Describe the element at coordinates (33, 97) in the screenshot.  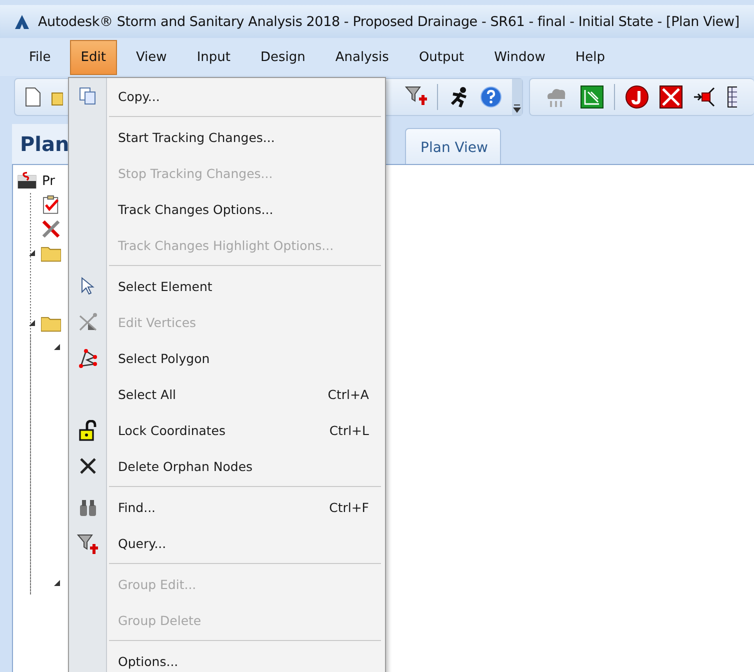
I see `new-document-icon` at that location.